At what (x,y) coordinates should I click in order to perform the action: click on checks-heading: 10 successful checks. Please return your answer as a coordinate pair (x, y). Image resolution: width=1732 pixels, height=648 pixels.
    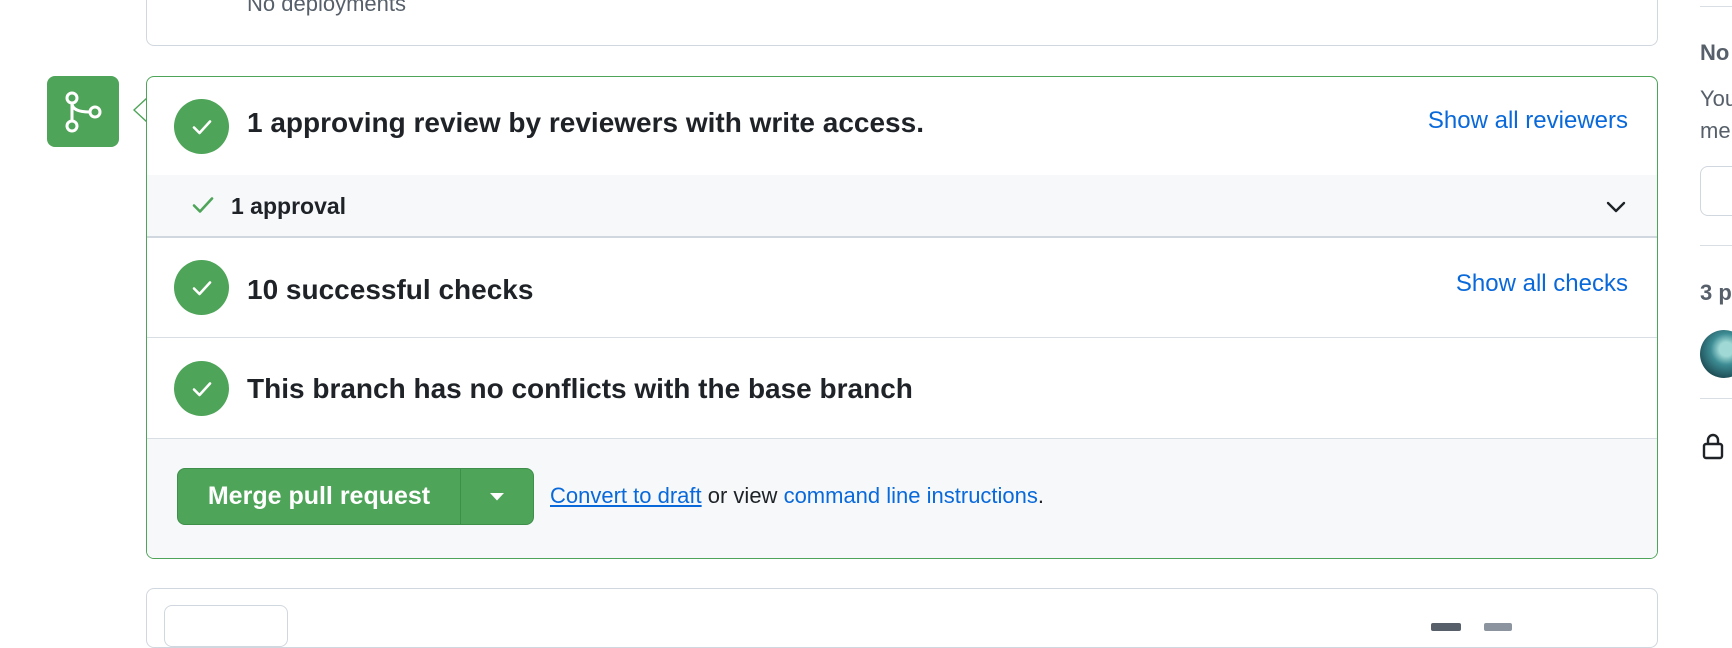
    Looking at the image, I should click on (390, 289).